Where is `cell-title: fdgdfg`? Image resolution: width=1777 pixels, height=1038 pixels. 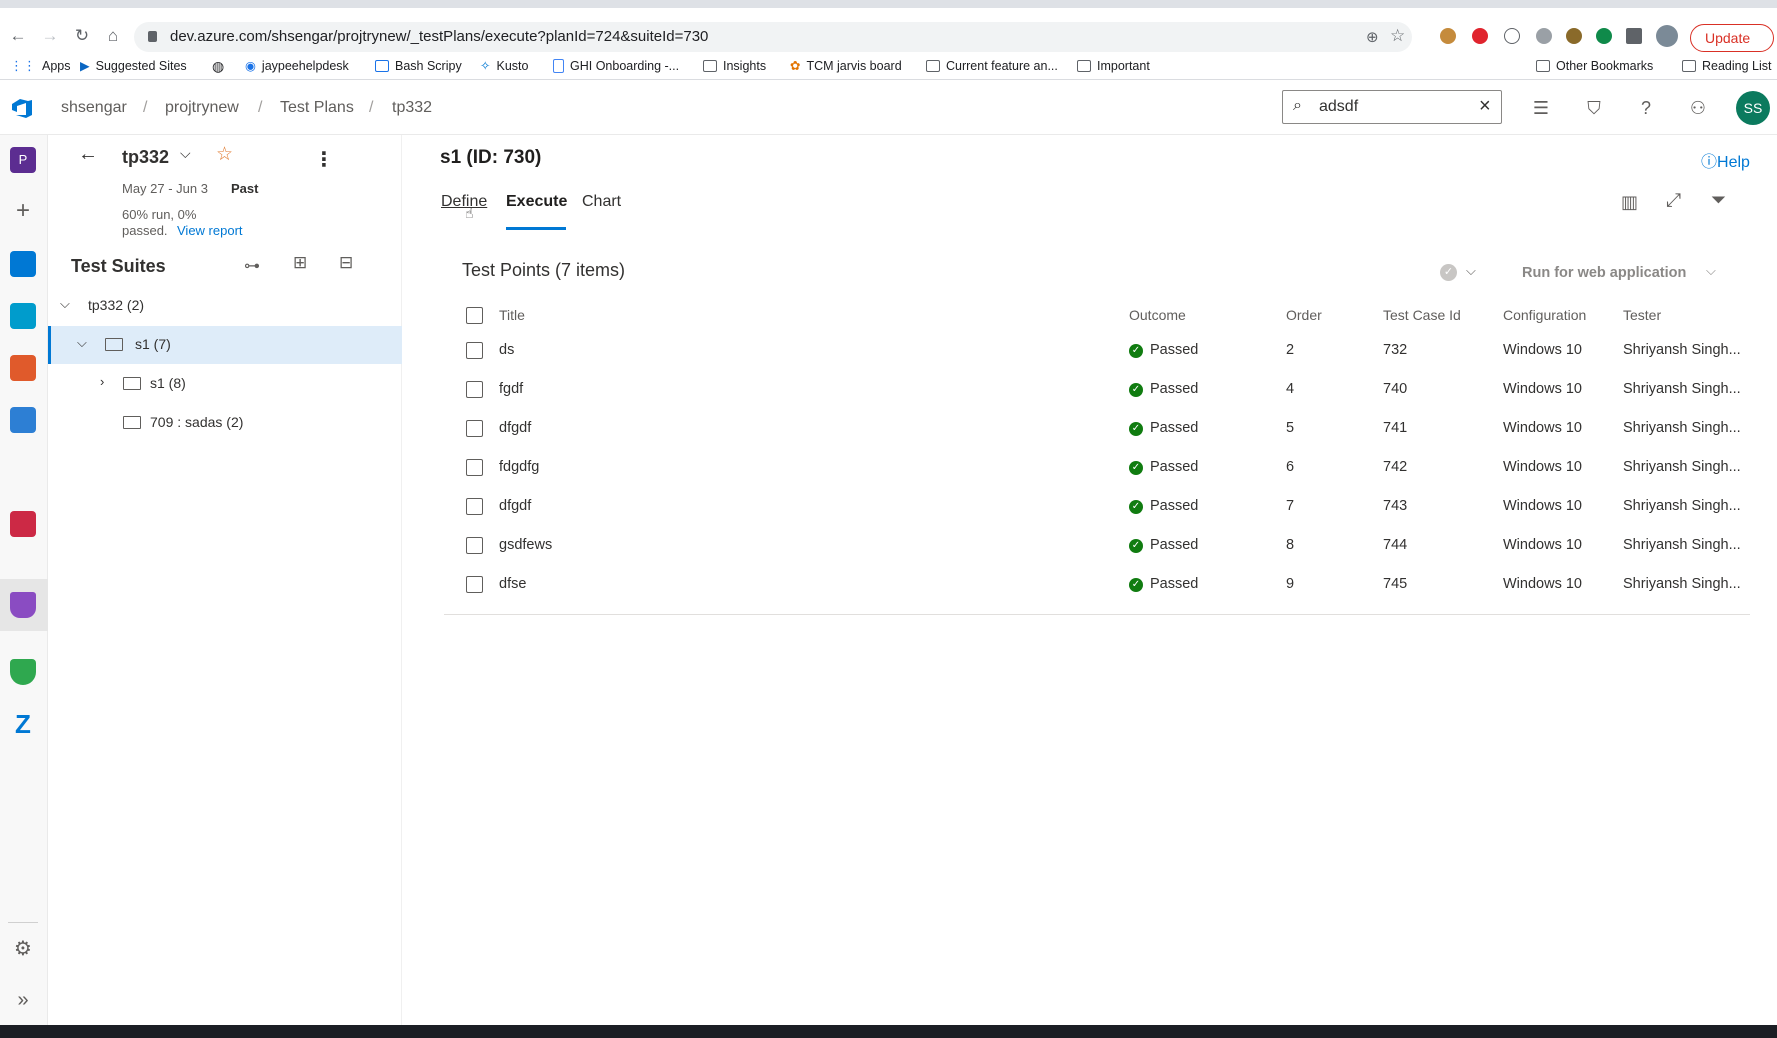
cell-title: fdgdfg is located at coordinates (519, 467).